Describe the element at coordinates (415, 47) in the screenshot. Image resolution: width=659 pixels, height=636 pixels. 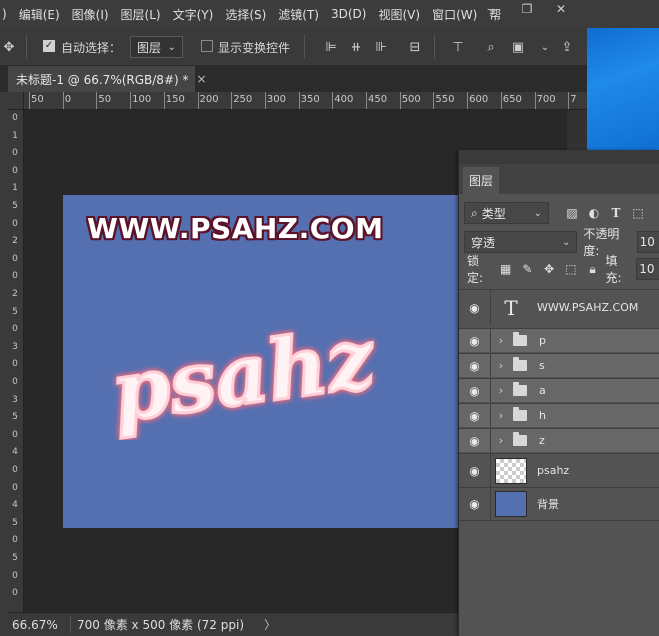
I see `distribute-icon: ⊟` at that location.